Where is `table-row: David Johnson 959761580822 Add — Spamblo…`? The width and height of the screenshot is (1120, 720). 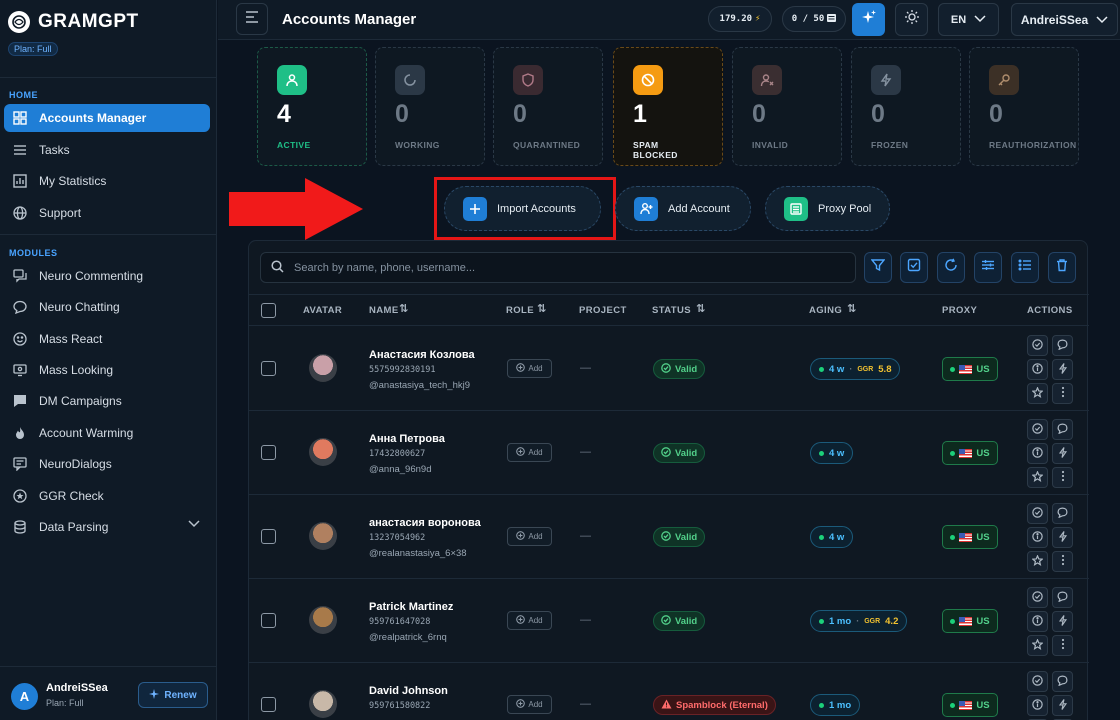 table-row: David Johnson 959761580822 Add — Spamblo… is located at coordinates (669, 691).